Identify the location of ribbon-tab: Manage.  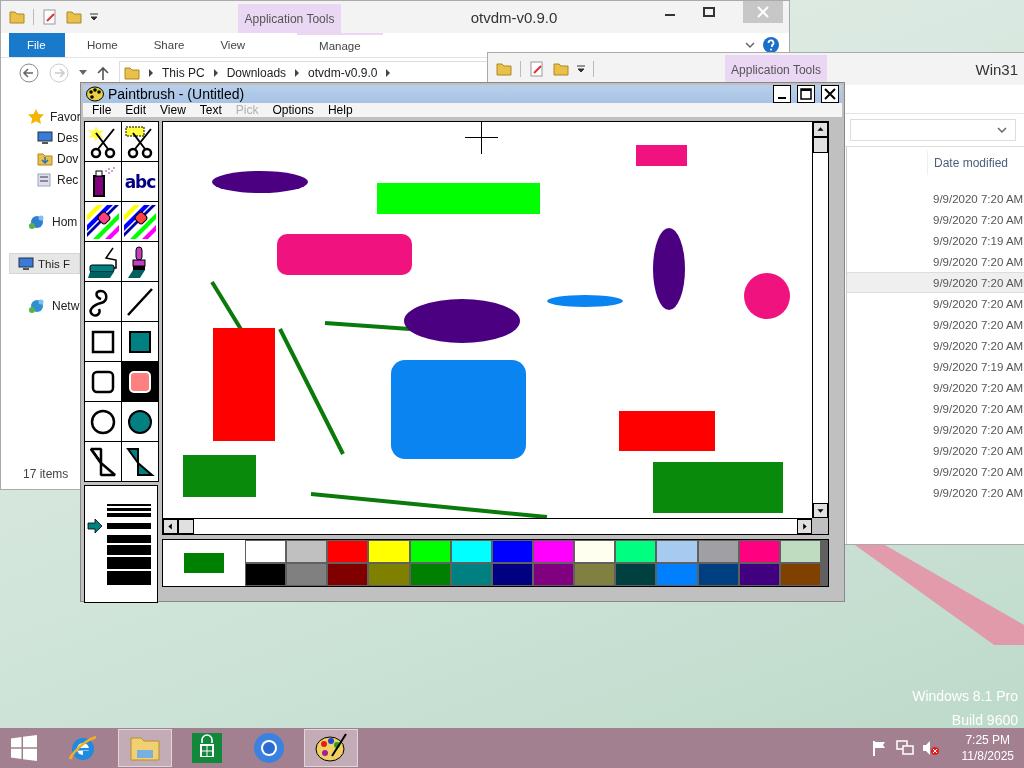
(340, 45).